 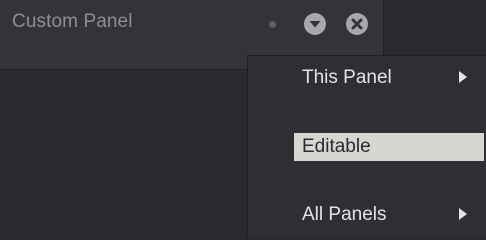 I want to click on close-icon, so click(x=357, y=24).